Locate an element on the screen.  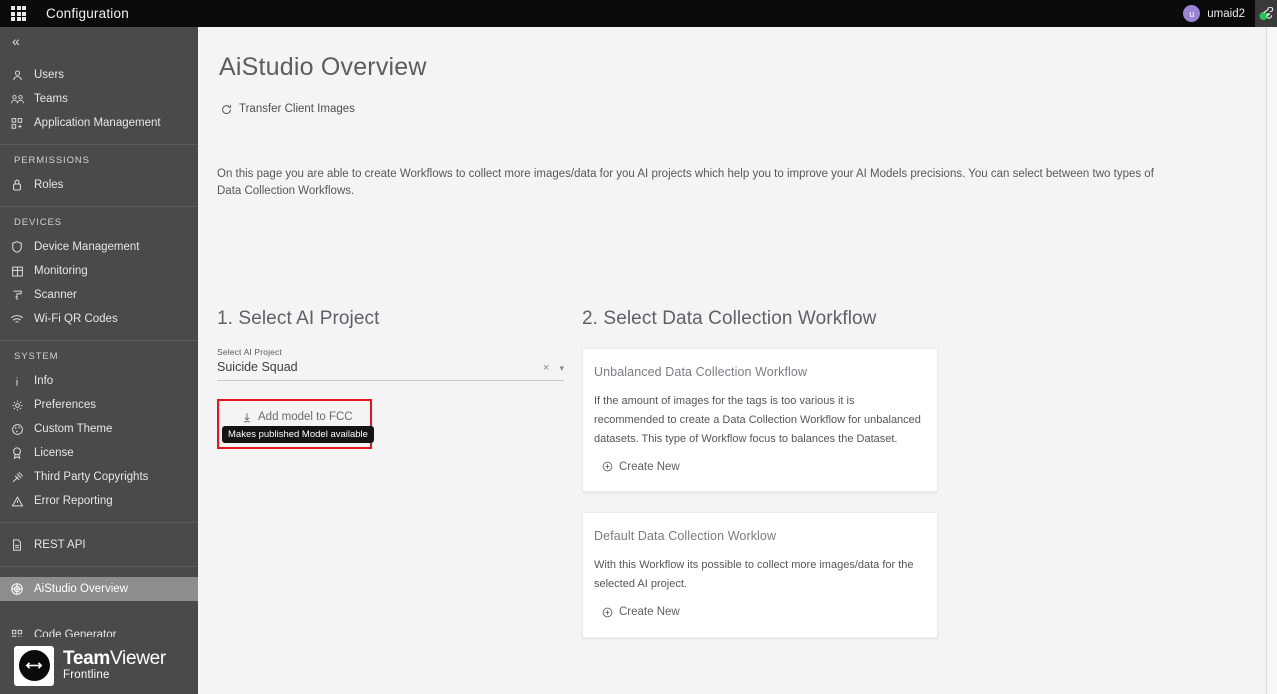
workflow-card-title: Default Data Collection Worklow is located at coordinates (685, 536).